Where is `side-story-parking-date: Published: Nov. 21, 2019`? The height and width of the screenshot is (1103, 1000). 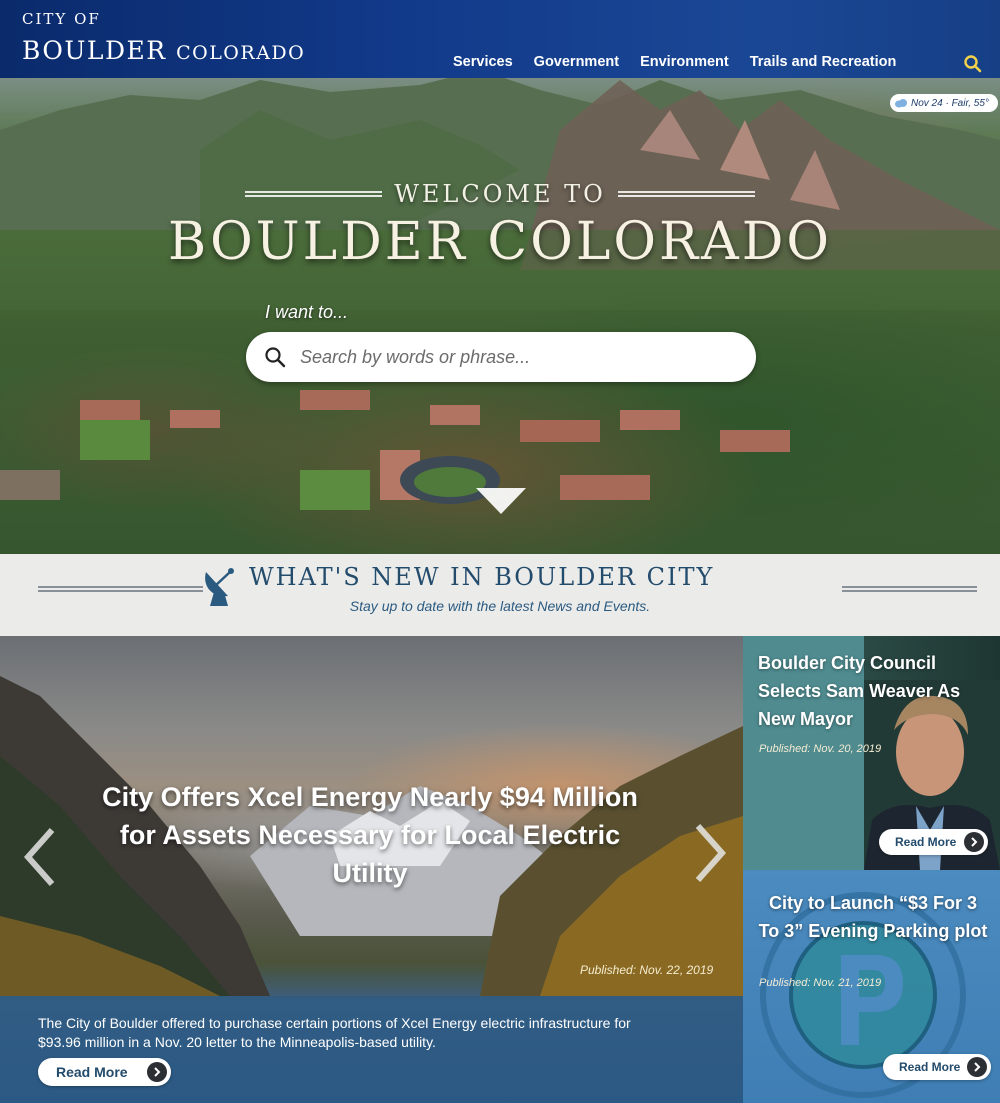 side-story-parking-date: Published: Nov. 21, 2019 is located at coordinates (820, 983).